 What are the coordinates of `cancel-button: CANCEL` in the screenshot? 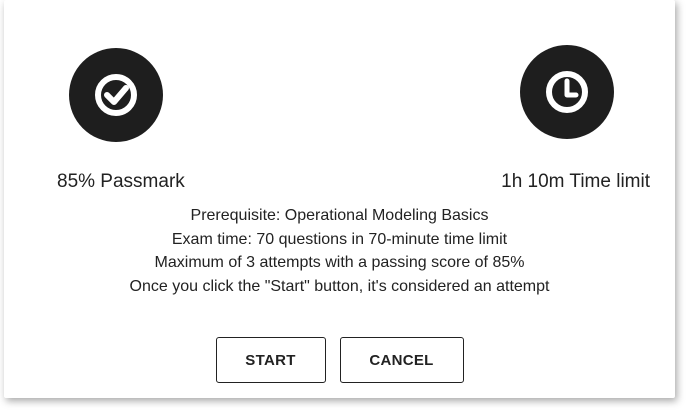 It's located at (401, 360).